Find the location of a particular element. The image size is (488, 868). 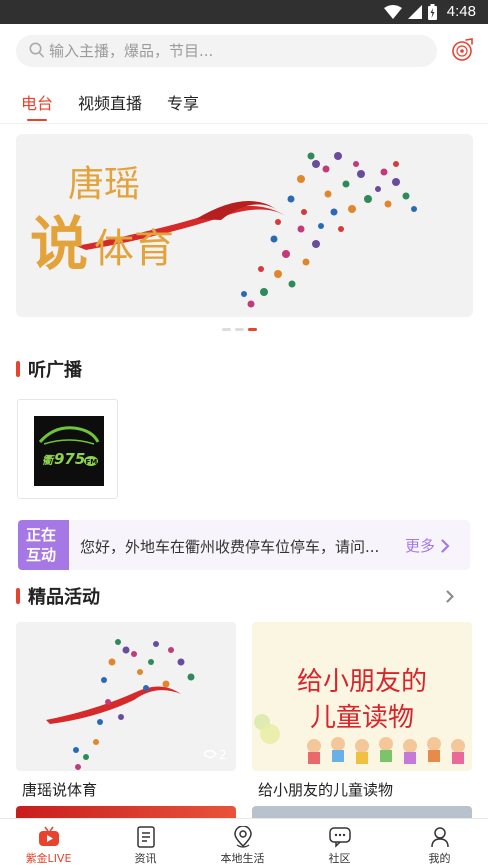

nav-live: 紫金LIVE is located at coordinates (48, 843).